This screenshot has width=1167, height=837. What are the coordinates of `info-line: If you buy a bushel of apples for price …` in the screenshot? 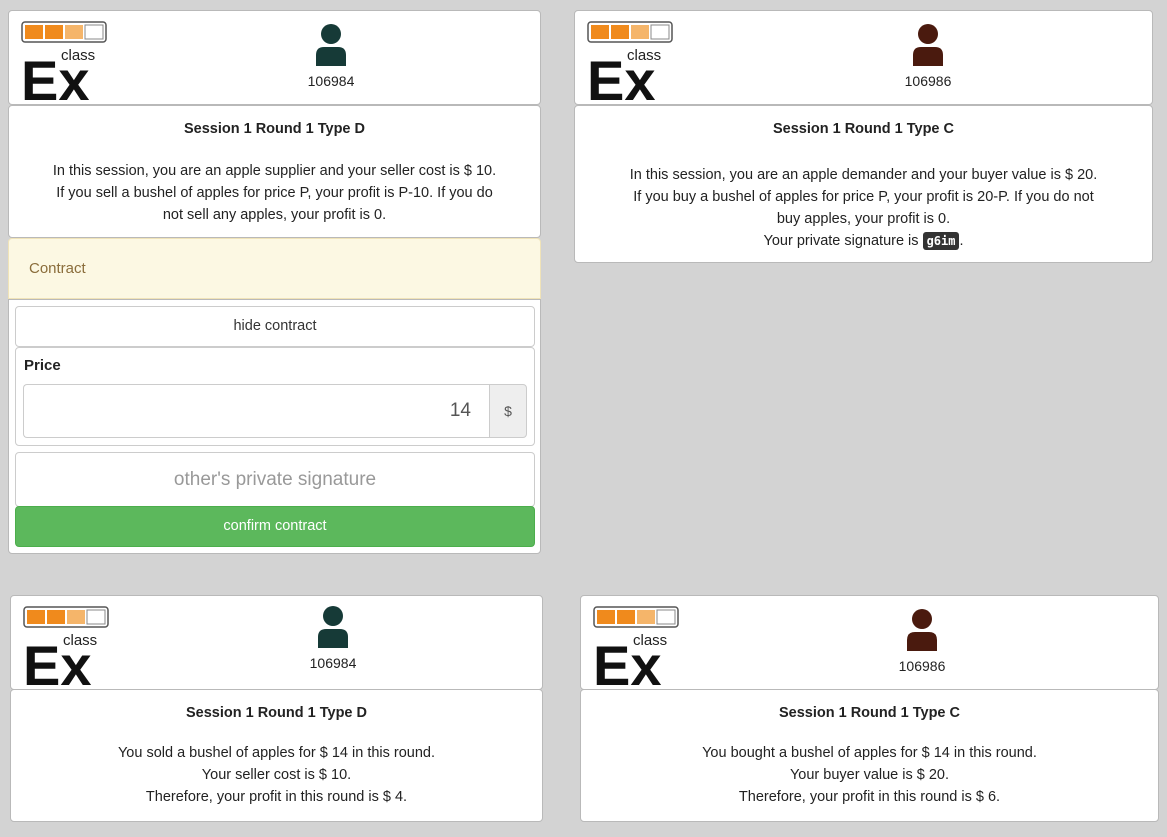 It's located at (863, 197).